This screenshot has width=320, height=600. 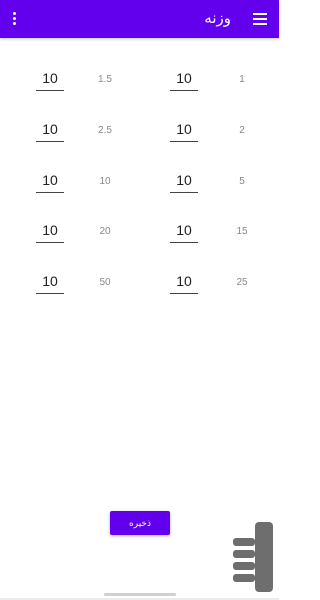 What do you see at coordinates (14, 19) in the screenshot?
I see `more-vert-icon` at bounding box center [14, 19].